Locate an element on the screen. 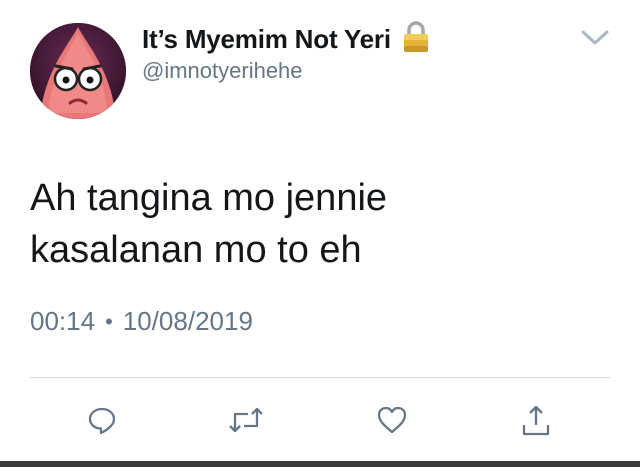 The image size is (640, 467). share-button is located at coordinates (536, 420).